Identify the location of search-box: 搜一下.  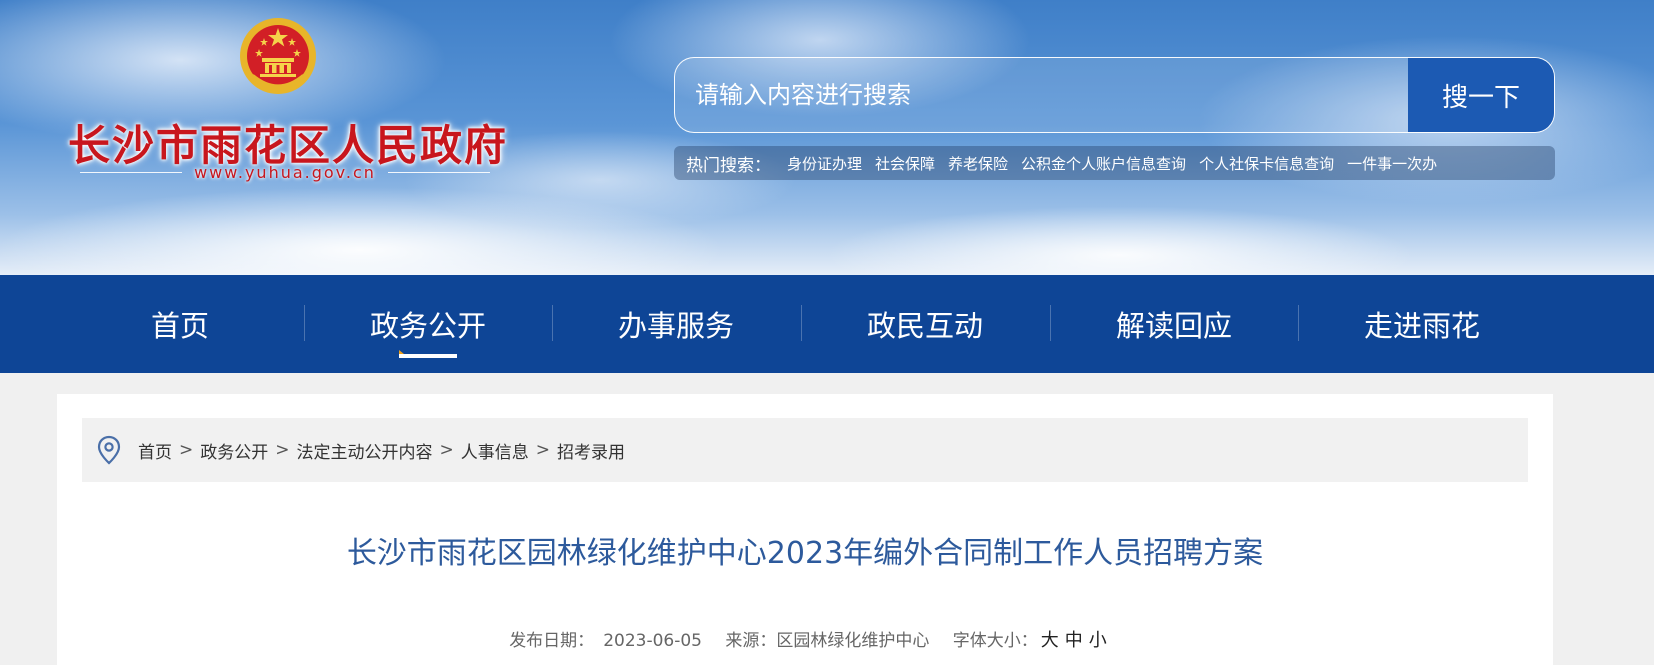
(1114, 95).